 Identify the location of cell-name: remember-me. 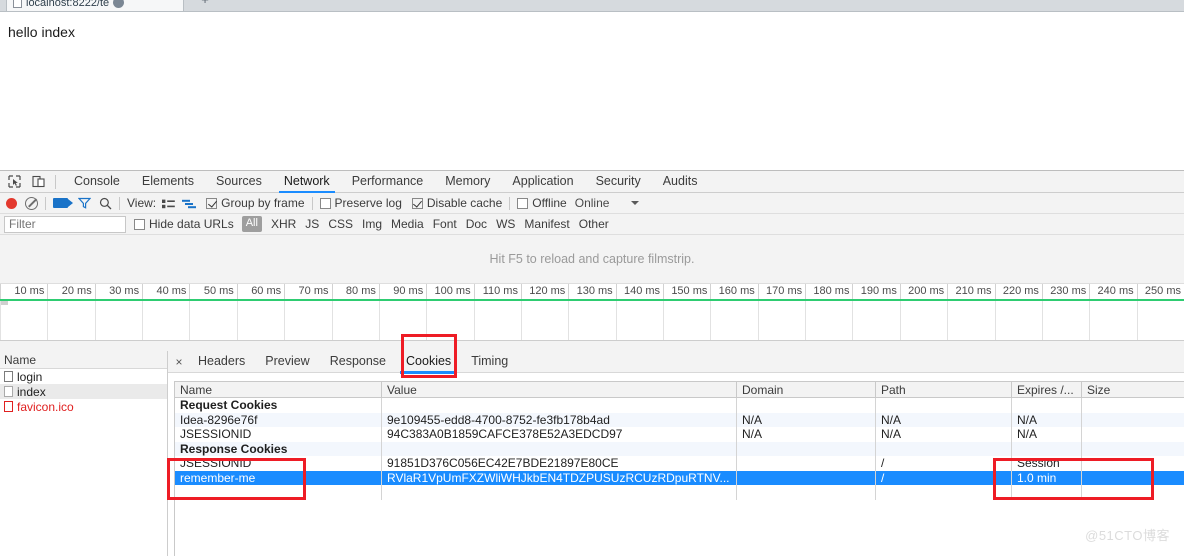
(278, 477).